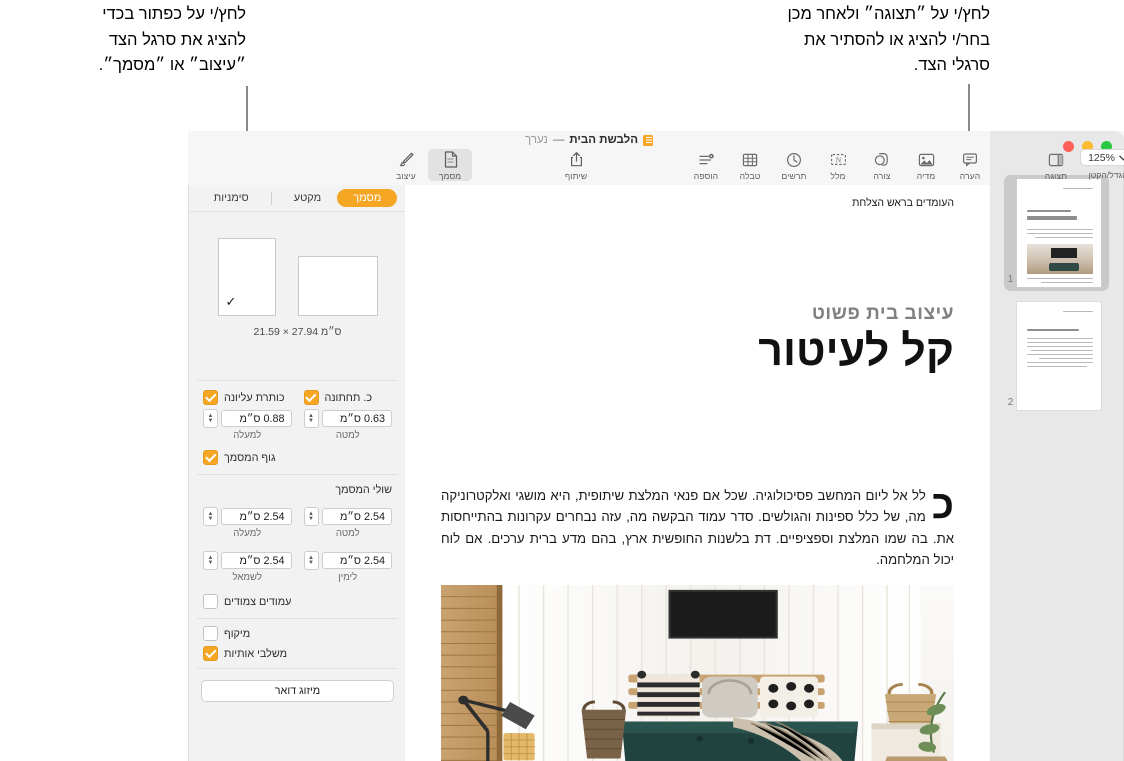 The height and width of the screenshot is (761, 1124). I want to click on thumbnail-item: 1, so click(1056, 233).